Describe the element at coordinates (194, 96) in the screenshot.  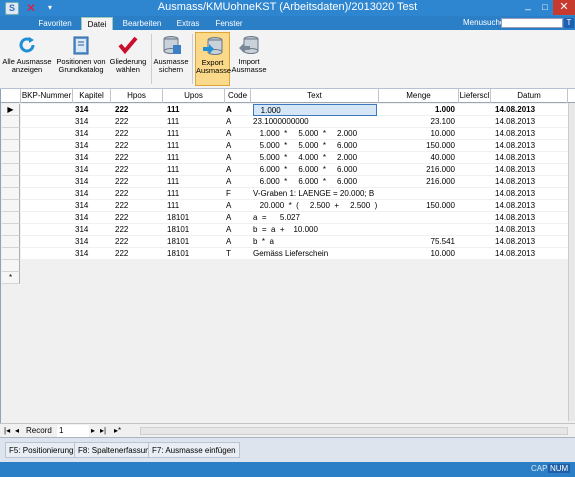
I see `column-header-upos: Upos` at that location.